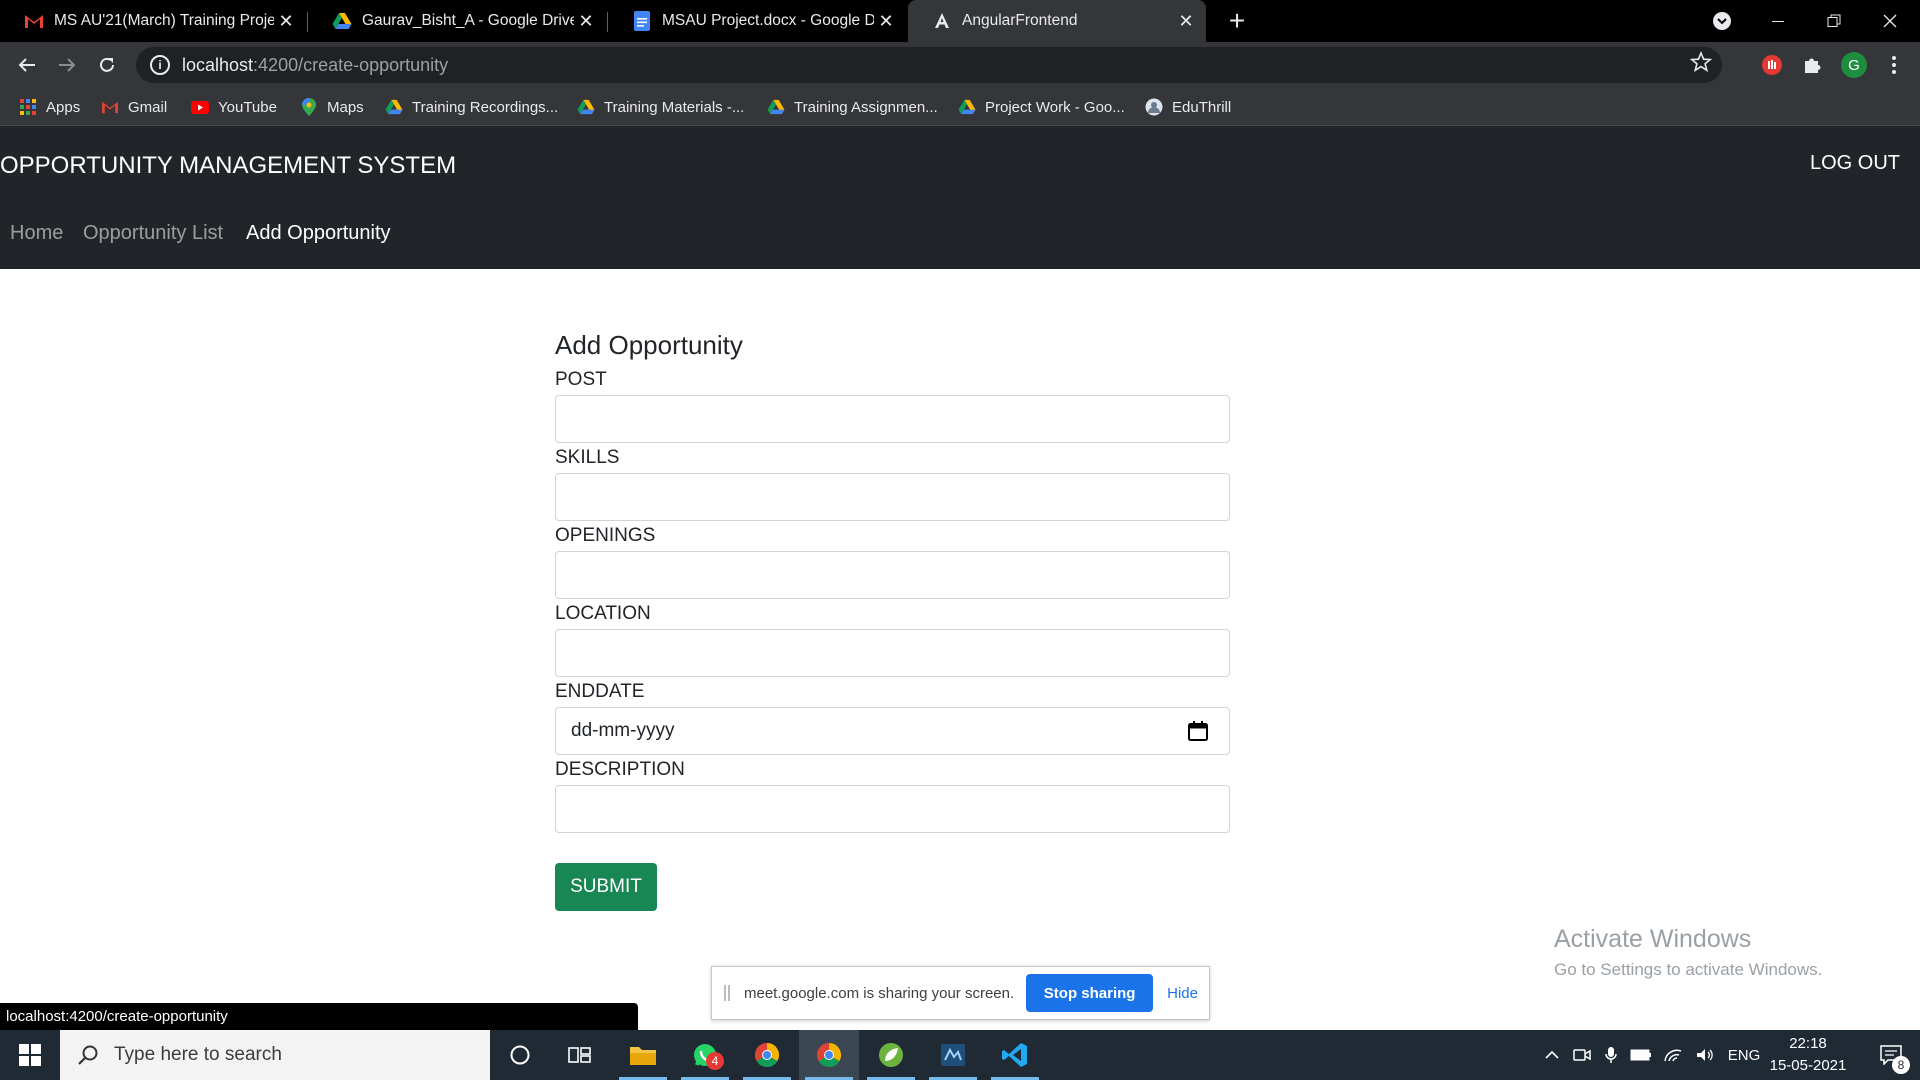 The image size is (1920, 1080). I want to click on new-tab-button: +, so click(1237, 21).